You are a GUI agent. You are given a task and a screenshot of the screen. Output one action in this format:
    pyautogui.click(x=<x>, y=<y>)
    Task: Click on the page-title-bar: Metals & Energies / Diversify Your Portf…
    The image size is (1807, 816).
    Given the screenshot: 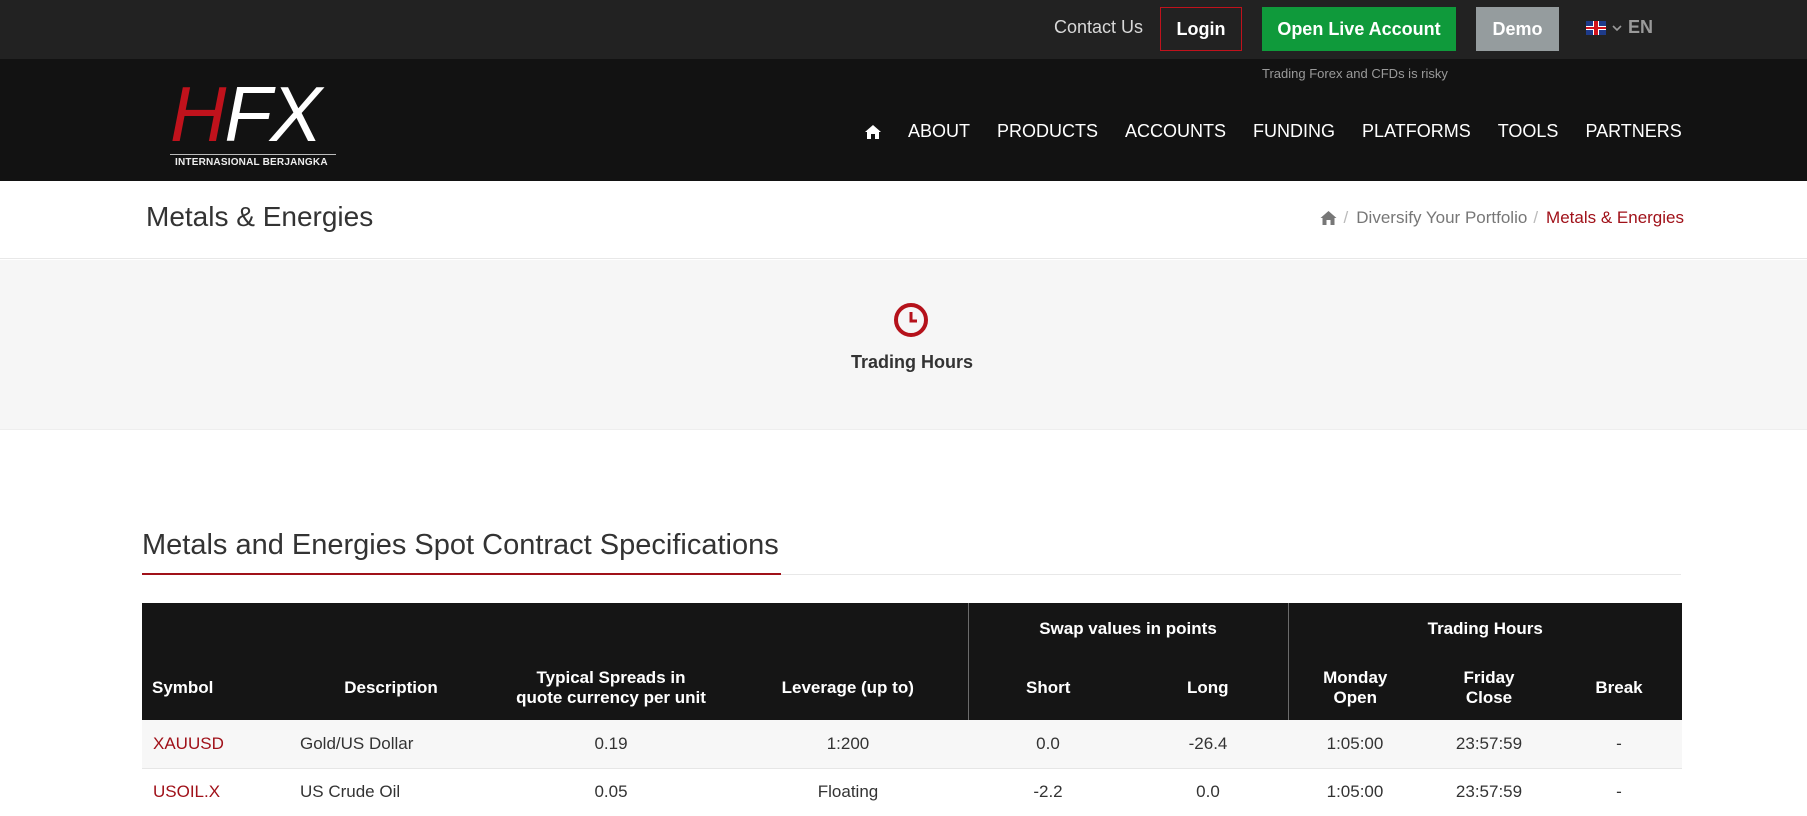 What is the action you would take?
    pyautogui.click(x=903, y=220)
    